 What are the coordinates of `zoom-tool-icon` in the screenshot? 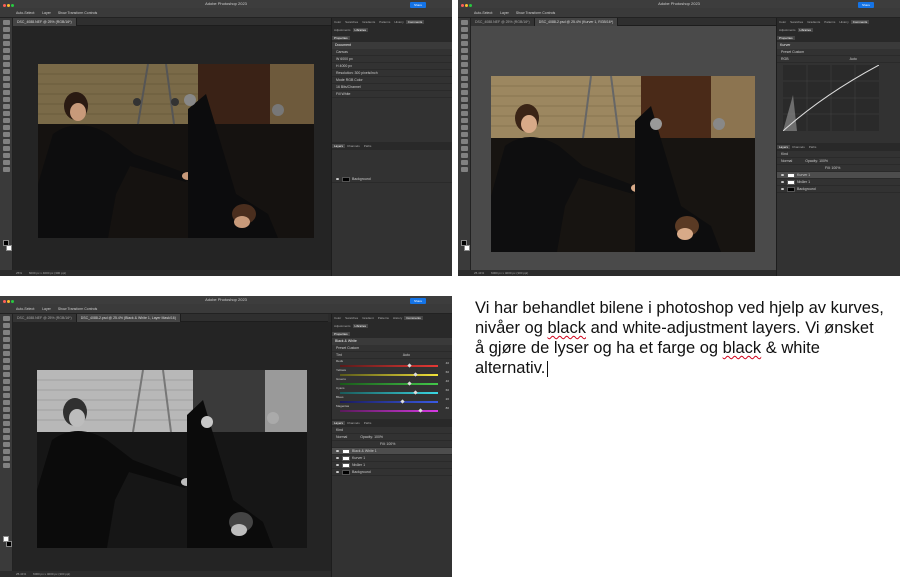 It's located at (6, 162).